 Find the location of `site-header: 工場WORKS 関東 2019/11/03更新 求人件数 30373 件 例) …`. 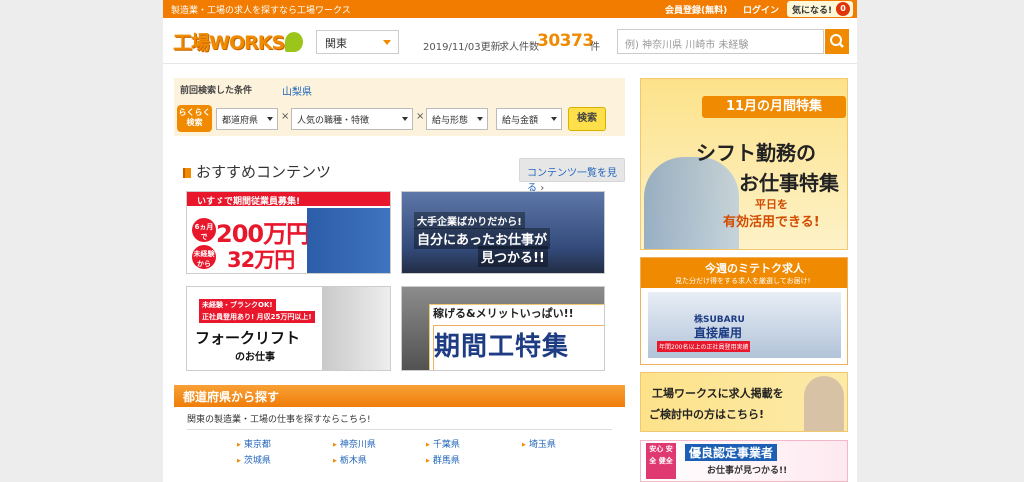

site-header: 工場WORKS 関東 2019/11/03更新 求人件数 30373 件 例) … is located at coordinates (510, 41).